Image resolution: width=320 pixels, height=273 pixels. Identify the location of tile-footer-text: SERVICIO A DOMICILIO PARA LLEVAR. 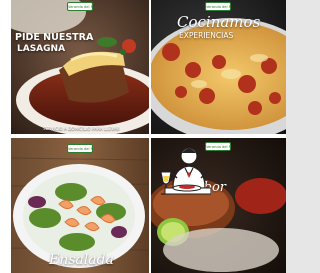
(81, 128).